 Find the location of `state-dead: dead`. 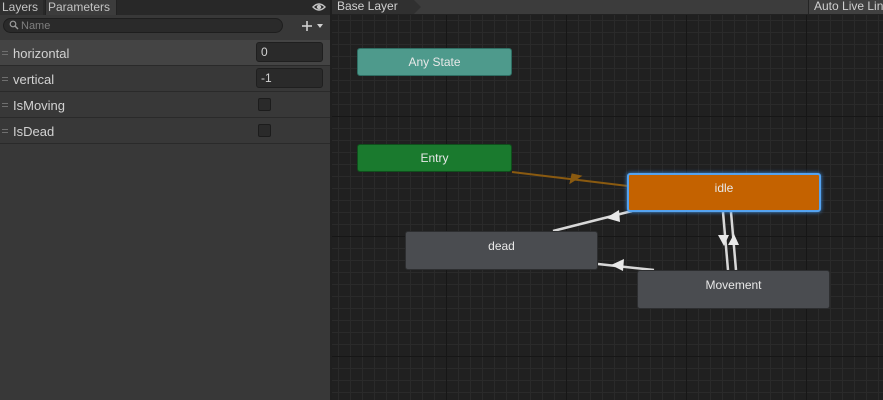

state-dead: dead is located at coordinates (501, 250).